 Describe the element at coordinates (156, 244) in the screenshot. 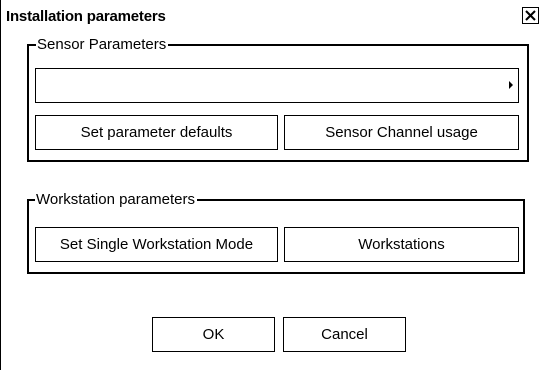

I see `set-single-workstation-mode-button: Set Single Workstation Mode` at that location.